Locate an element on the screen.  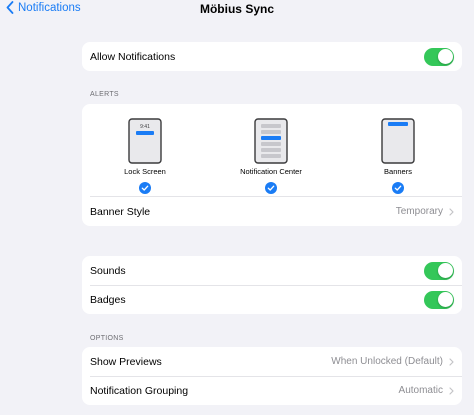
navigation-bar: Notifications Möbius Sync is located at coordinates (237, 11).